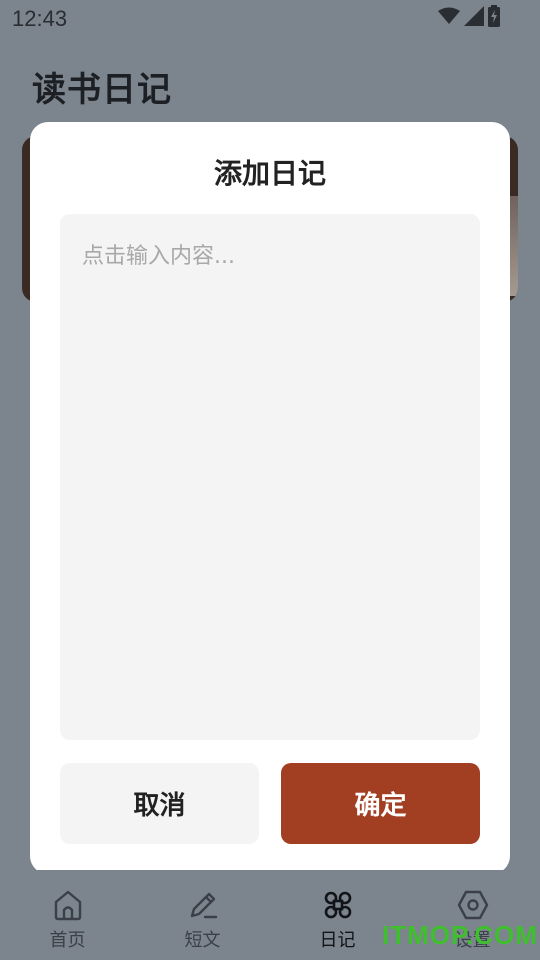  What do you see at coordinates (202, 940) in the screenshot?
I see `nav-label-essay: 短文` at bounding box center [202, 940].